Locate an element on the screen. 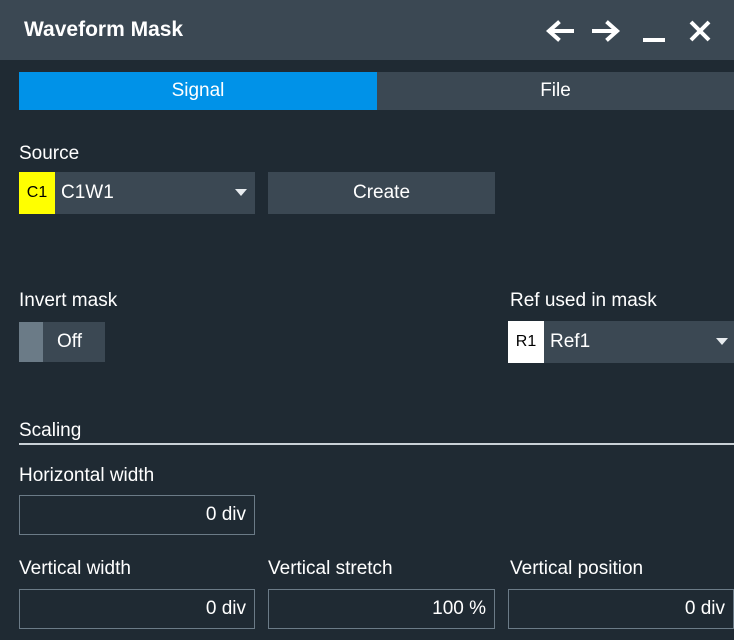  vertical-width-field: 0 div is located at coordinates (137, 609).